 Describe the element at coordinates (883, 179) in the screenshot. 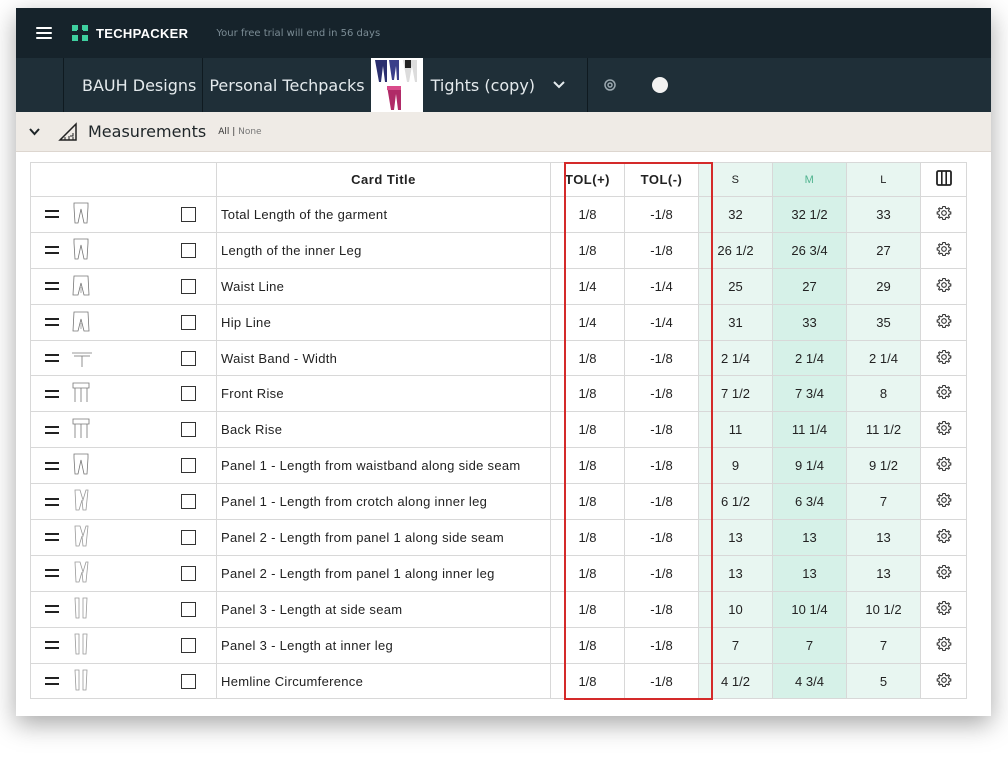

I see `header-size-l: L` at that location.